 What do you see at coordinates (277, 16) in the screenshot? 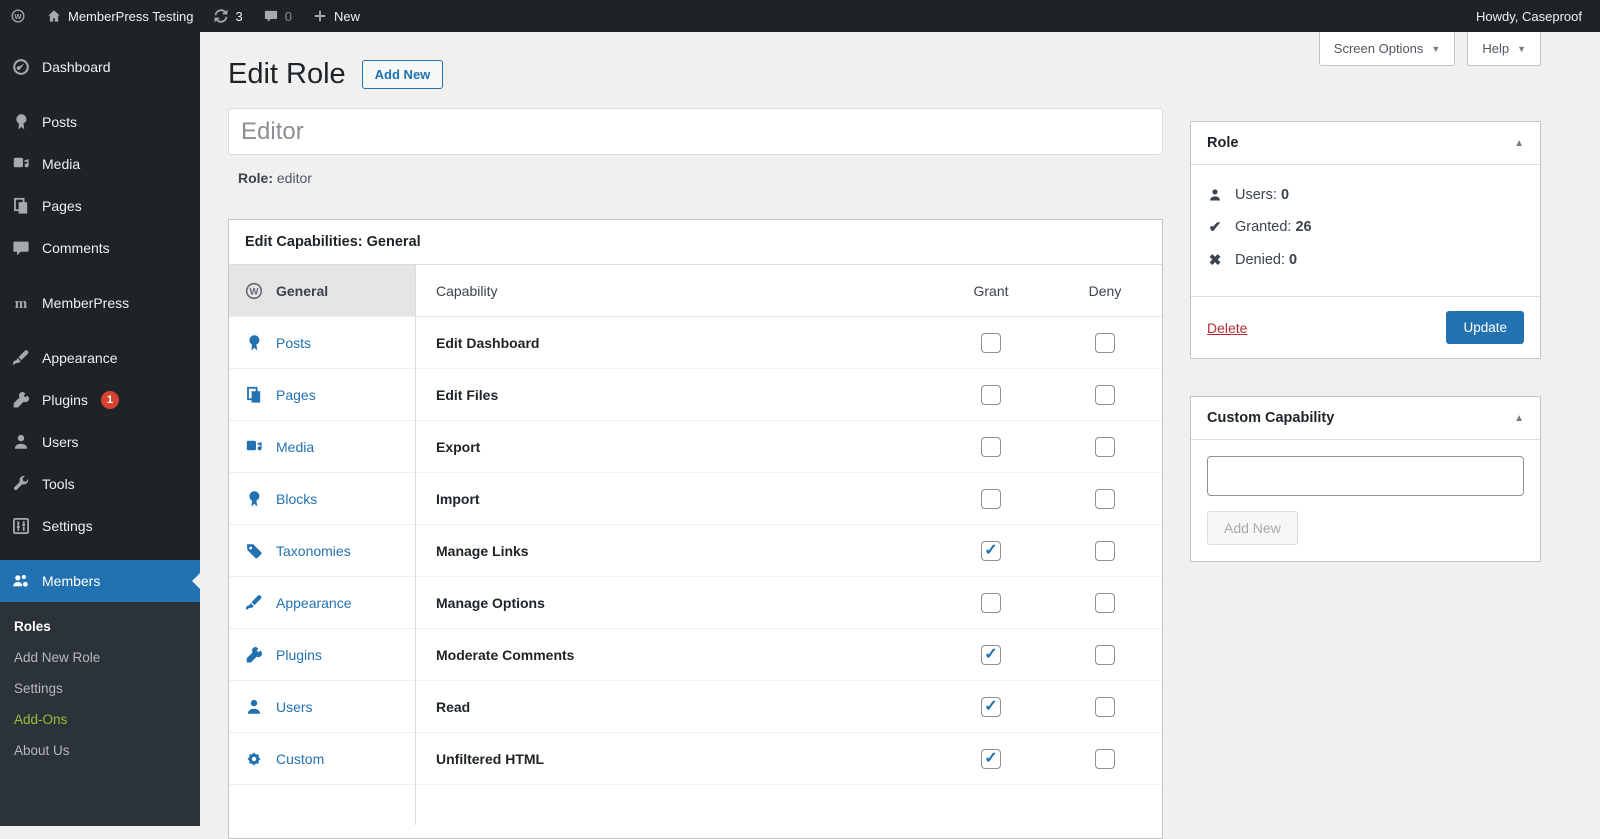
I see `comments-link: 0` at bounding box center [277, 16].